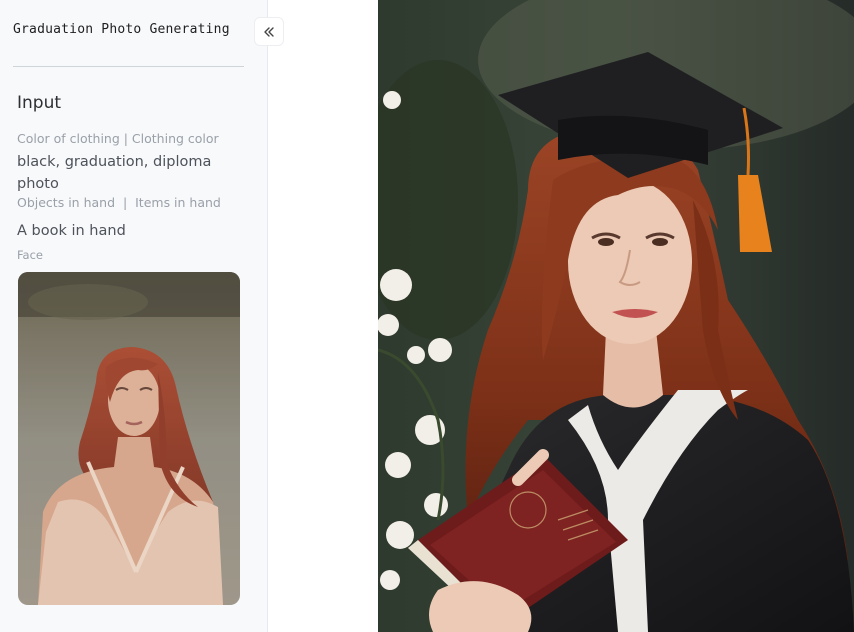 This screenshot has width=854, height=632. I want to click on app-title: Graduation Photo Generating, so click(121, 29).